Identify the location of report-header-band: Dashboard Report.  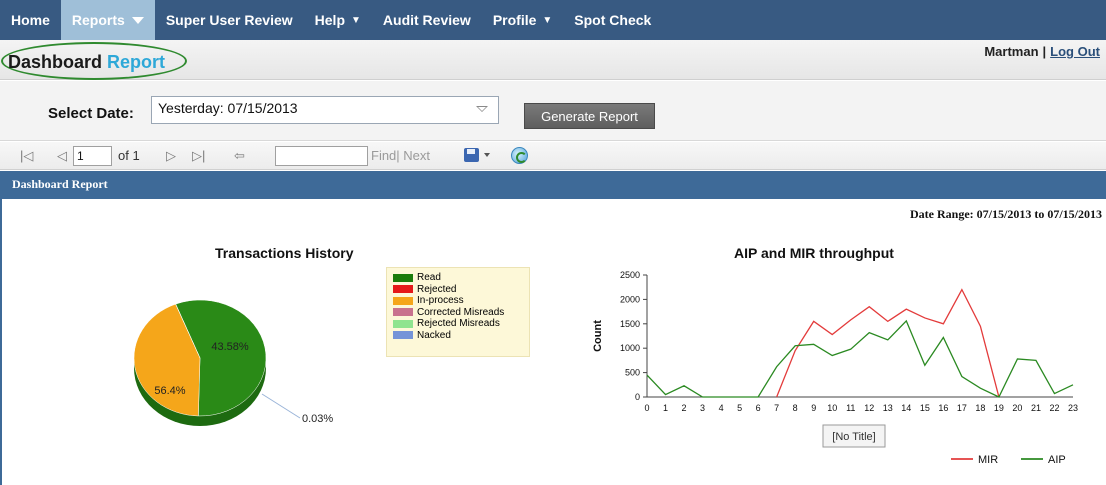
(553, 185).